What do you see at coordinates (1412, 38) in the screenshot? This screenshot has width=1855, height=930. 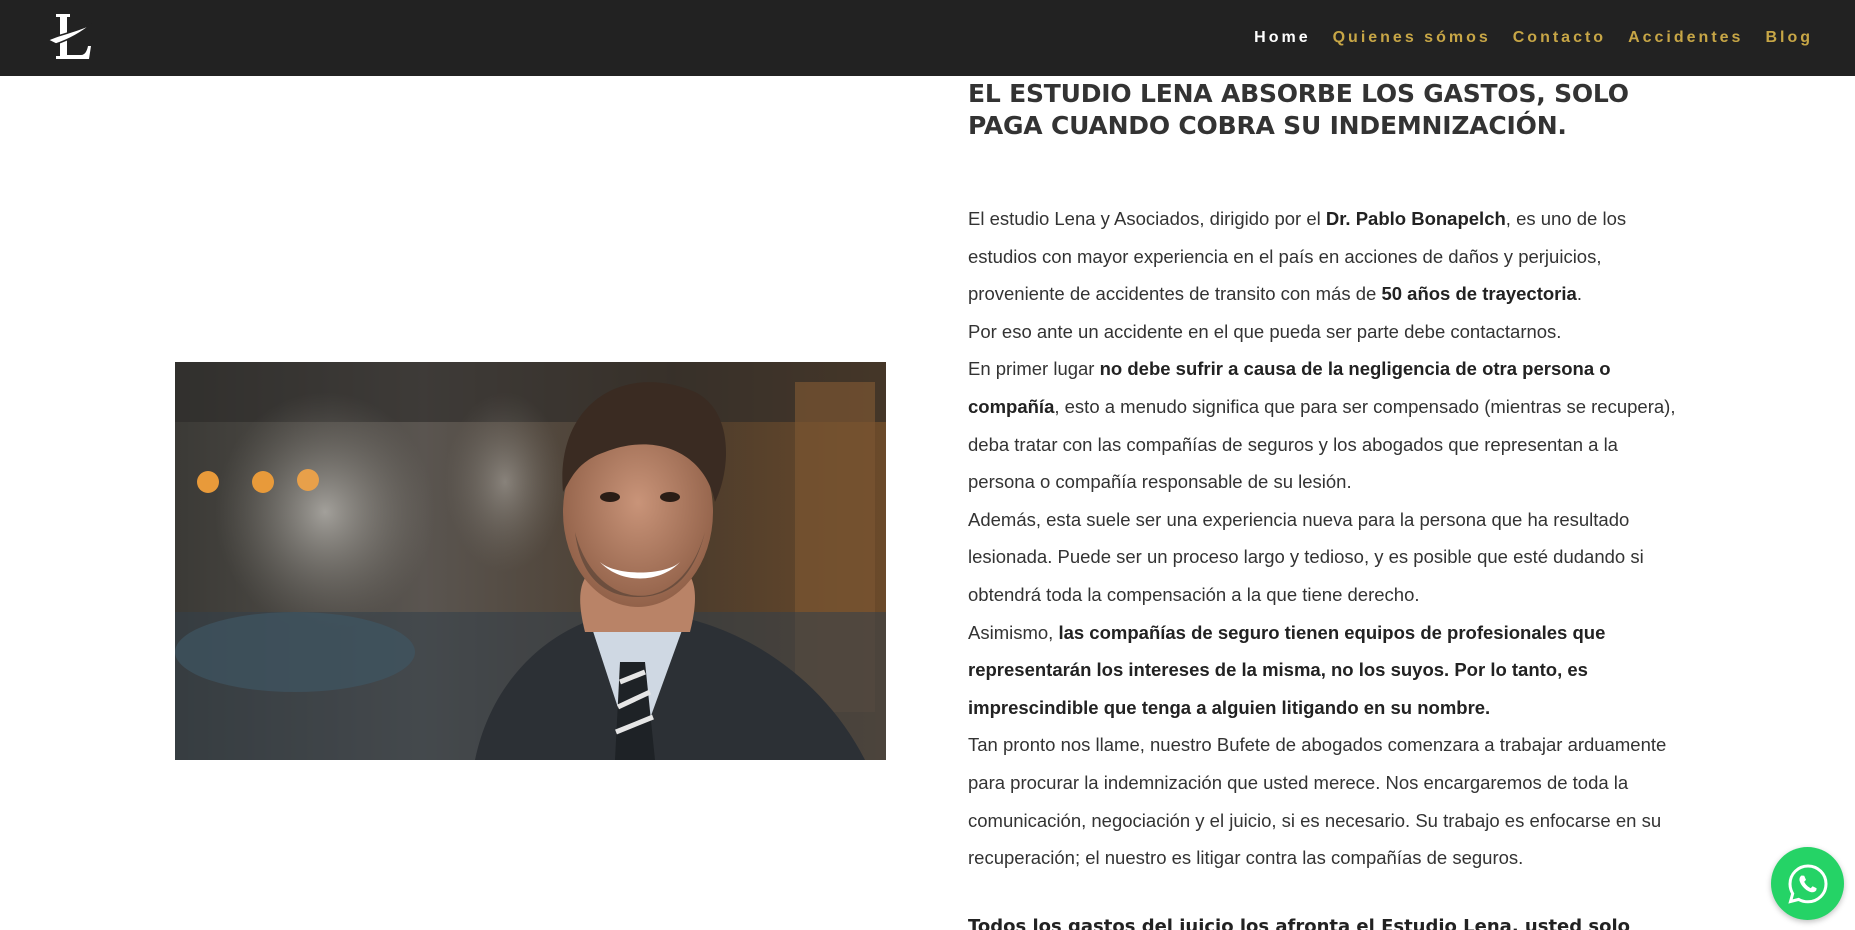 I see `nav-item-quienes-somos: Quienes sómos` at bounding box center [1412, 38].